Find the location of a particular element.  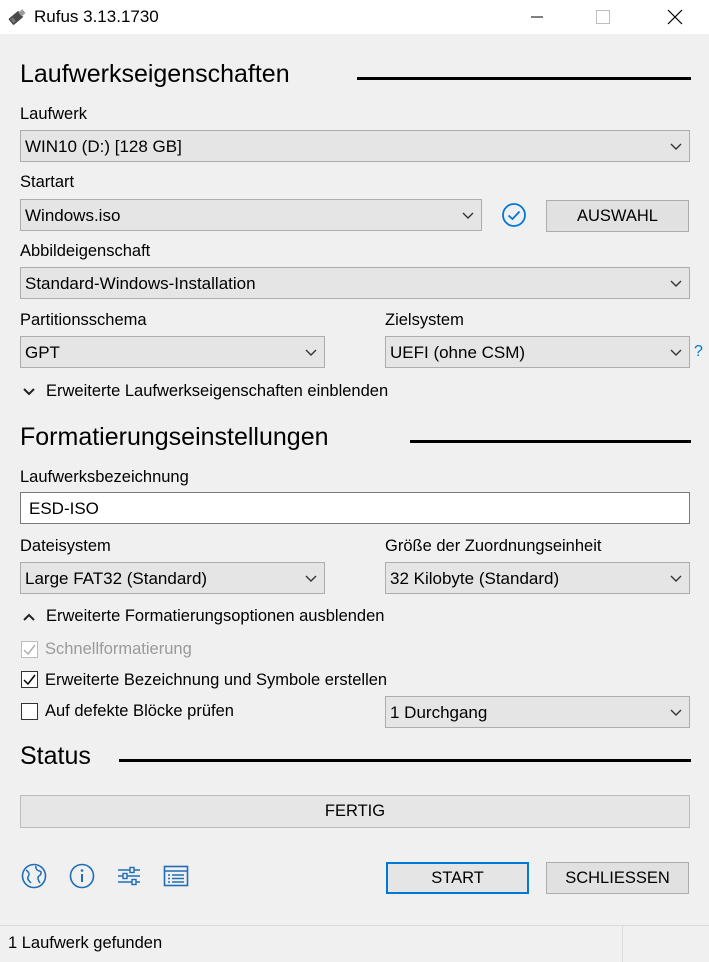

close-window-button is located at coordinates (675, 17).